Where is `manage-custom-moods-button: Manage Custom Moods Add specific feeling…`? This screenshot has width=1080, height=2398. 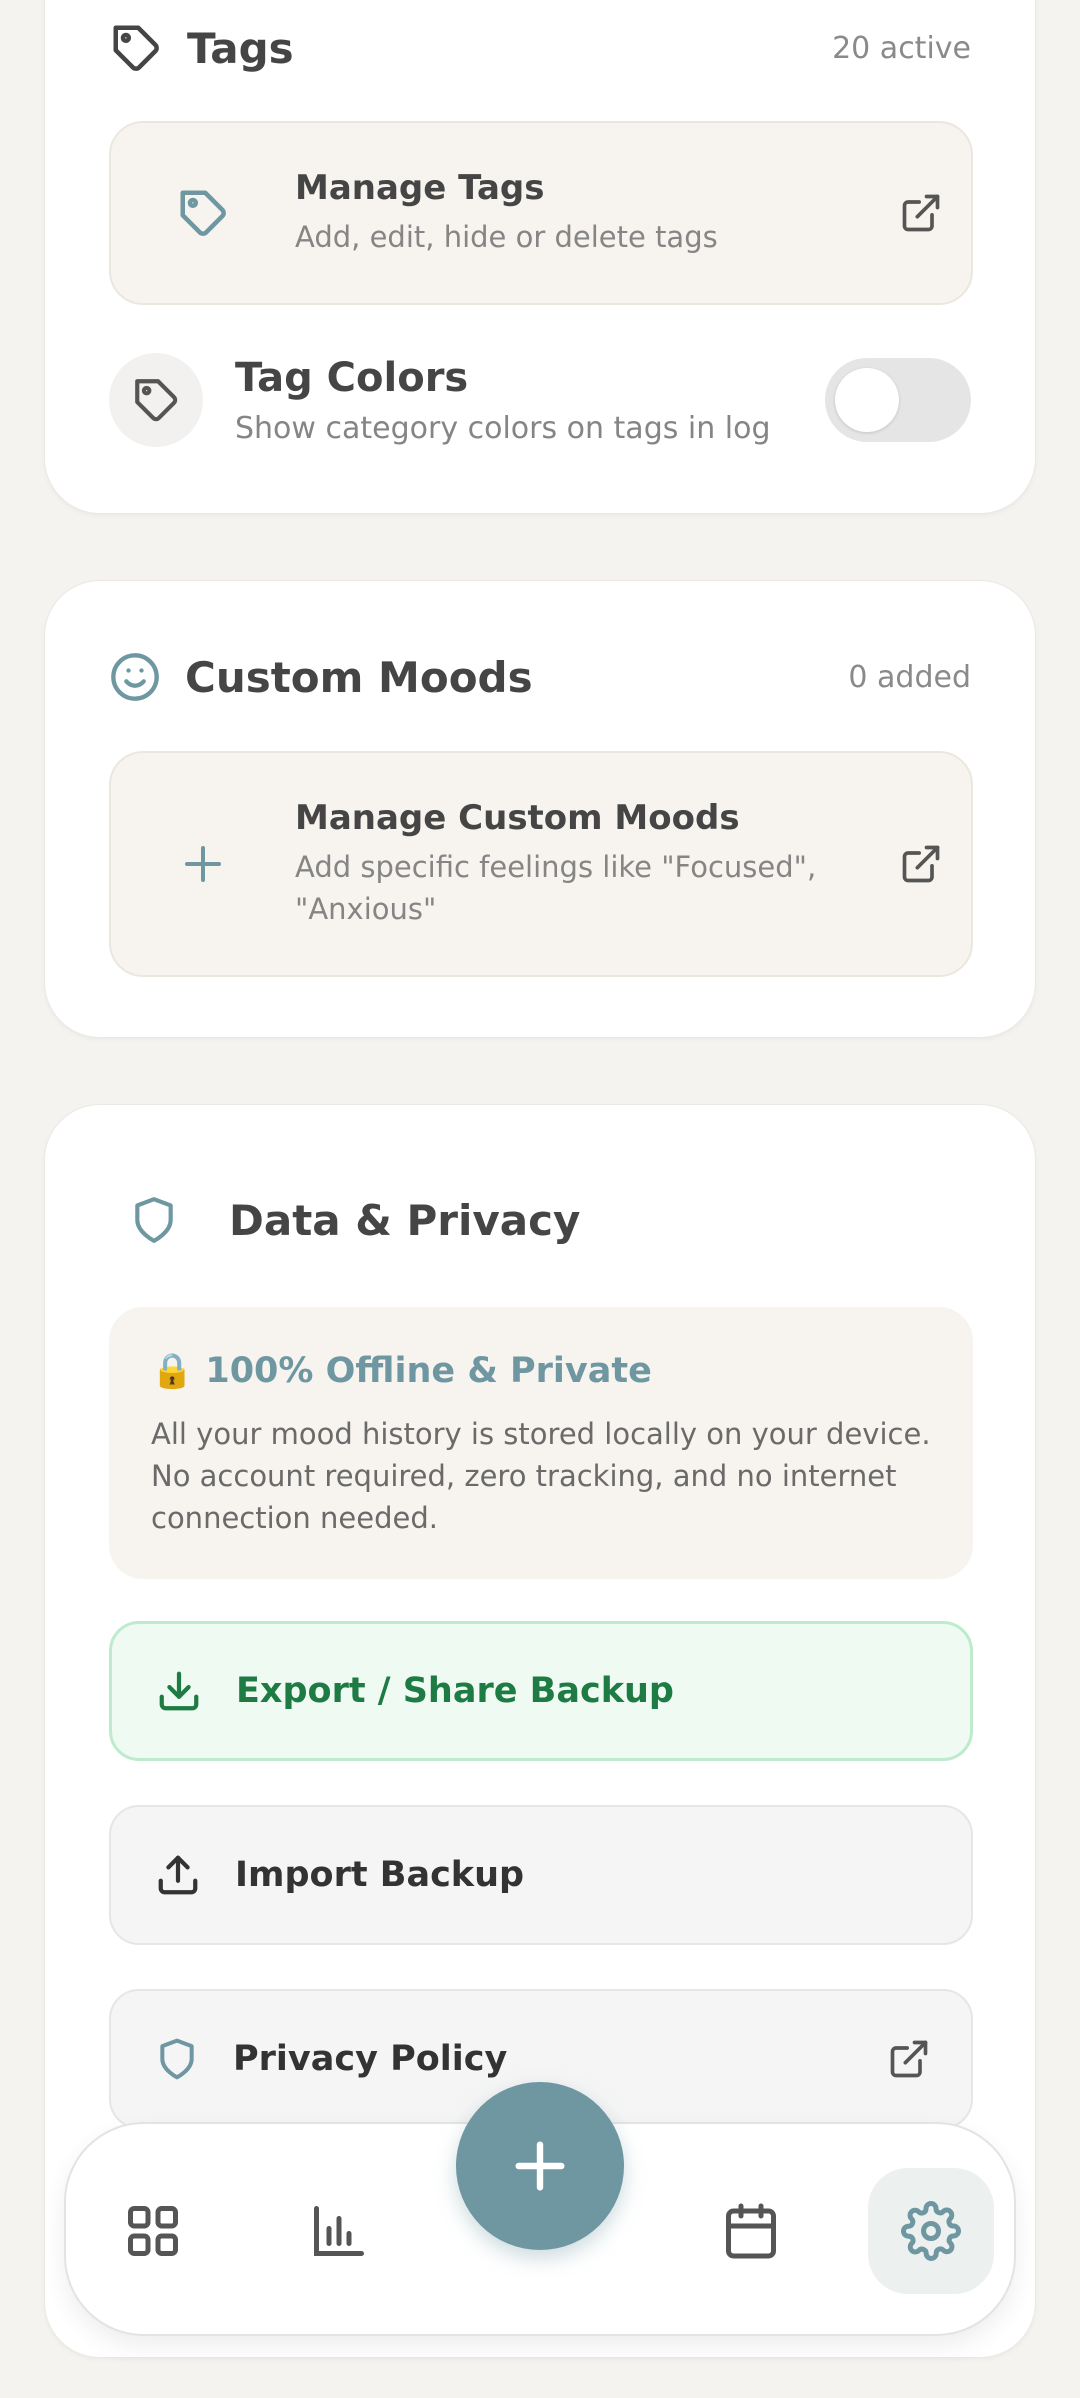
manage-custom-moods-button: Manage Custom Moods Add specific feeling… is located at coordinates (541, 864).